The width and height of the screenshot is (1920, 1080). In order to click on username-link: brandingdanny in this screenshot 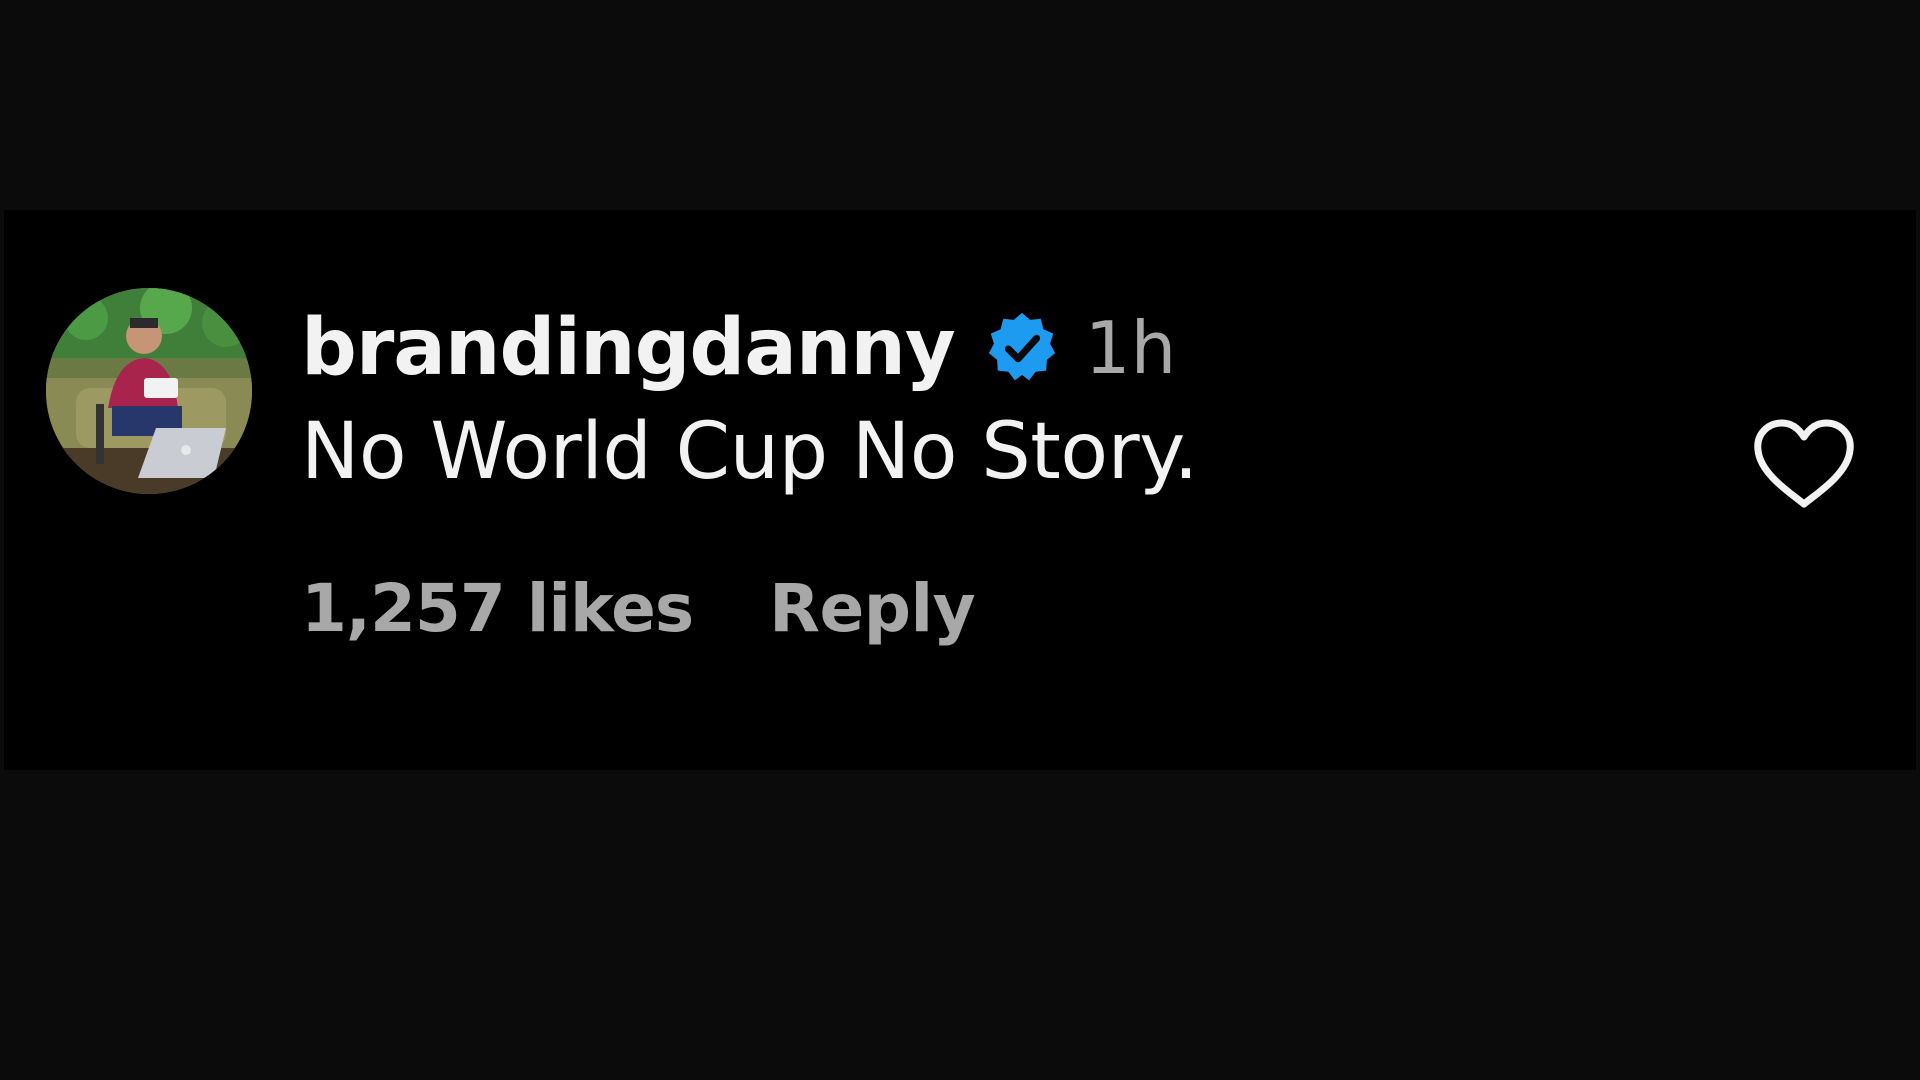, I will do `click(628, 348)`.